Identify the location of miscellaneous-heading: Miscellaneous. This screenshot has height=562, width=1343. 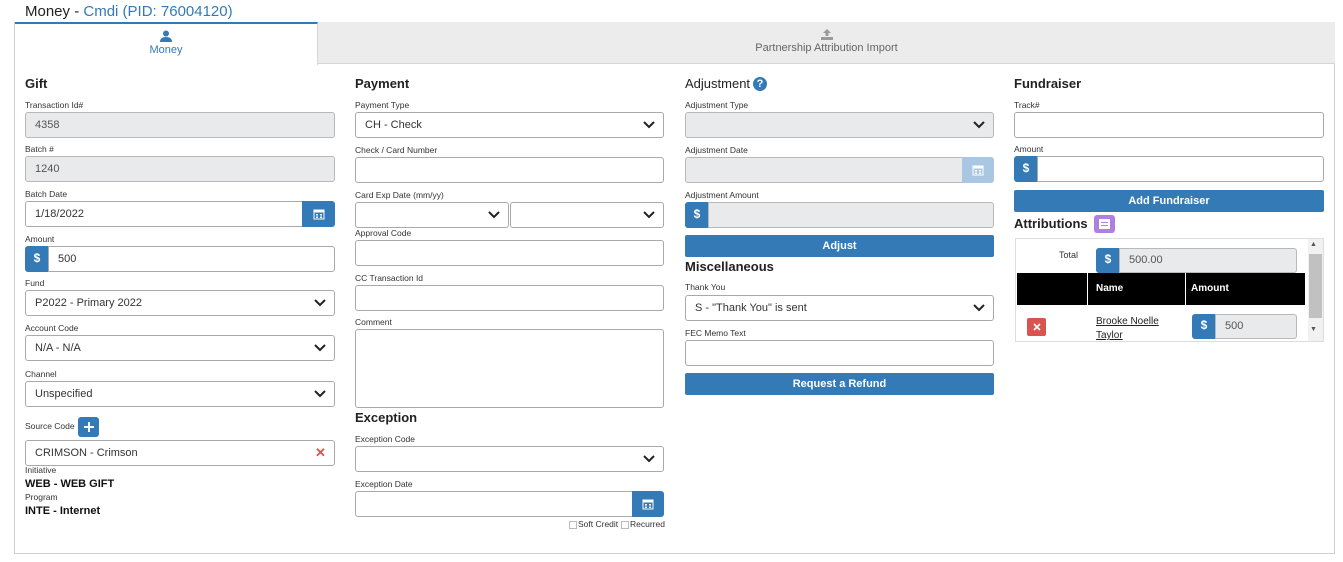
(729, 266).